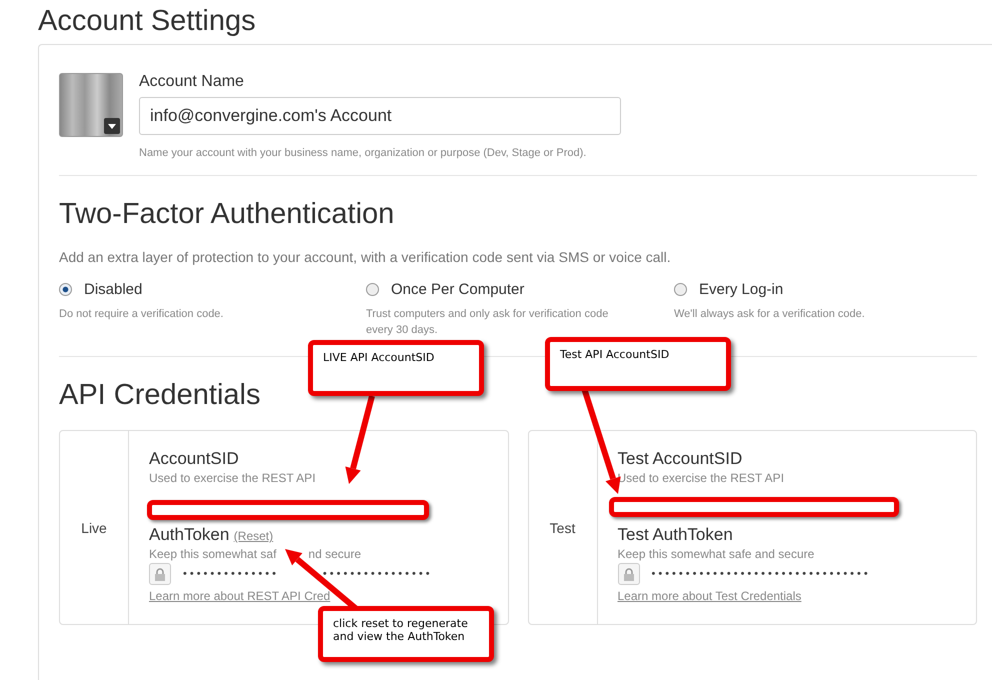 This screenshot has width=992, height=680. Describe the element at coordinates (189, 534) in the screenshot. I see `field-label: AuthToken` at that location.